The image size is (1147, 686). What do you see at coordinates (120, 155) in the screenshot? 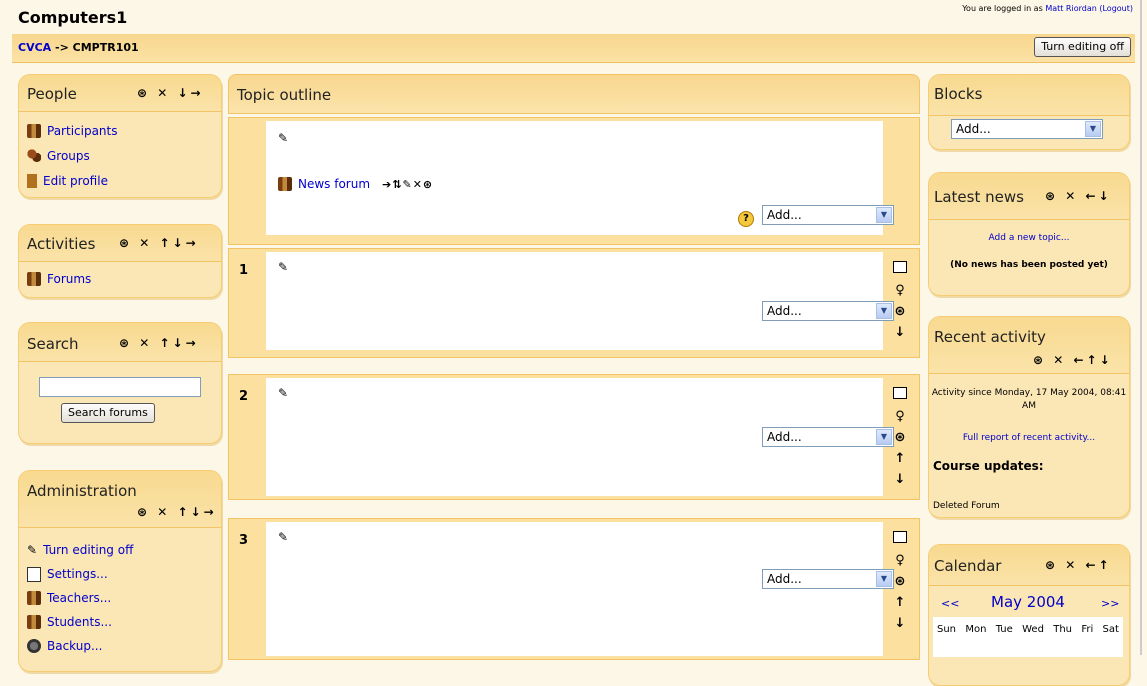
I see `groups-item: Groups` at bounding box center [120, 155].